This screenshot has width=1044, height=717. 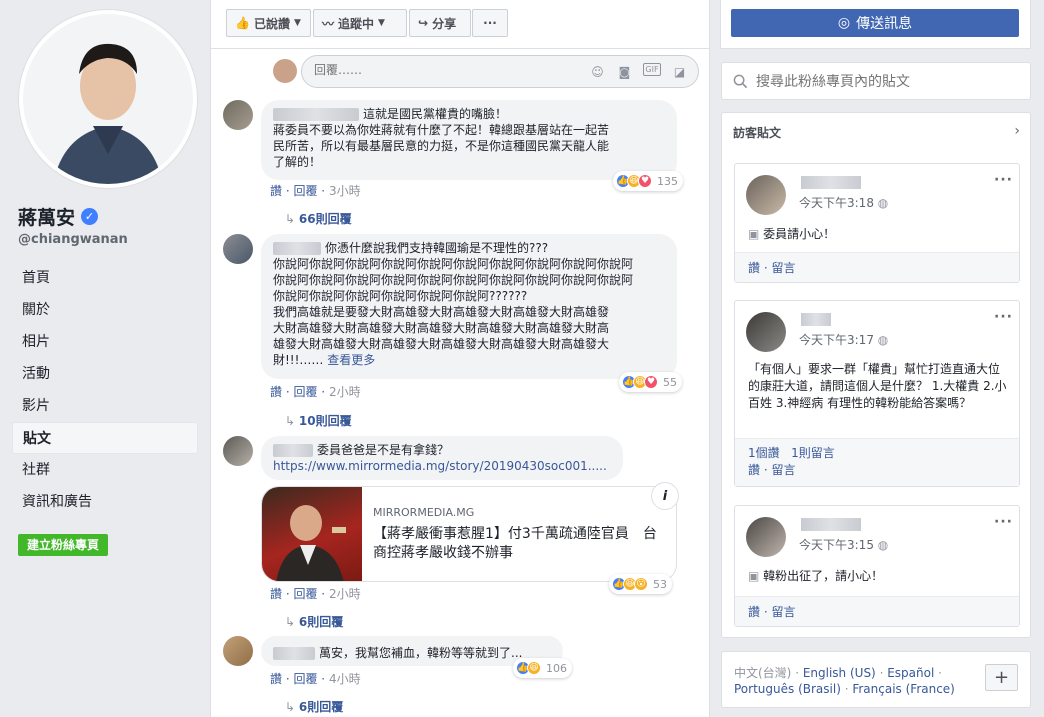 What do you see at coordinates (73, 239) in the screenshot?
I see `page-handle: @chiangwanan` at bounding box center [73, 239].